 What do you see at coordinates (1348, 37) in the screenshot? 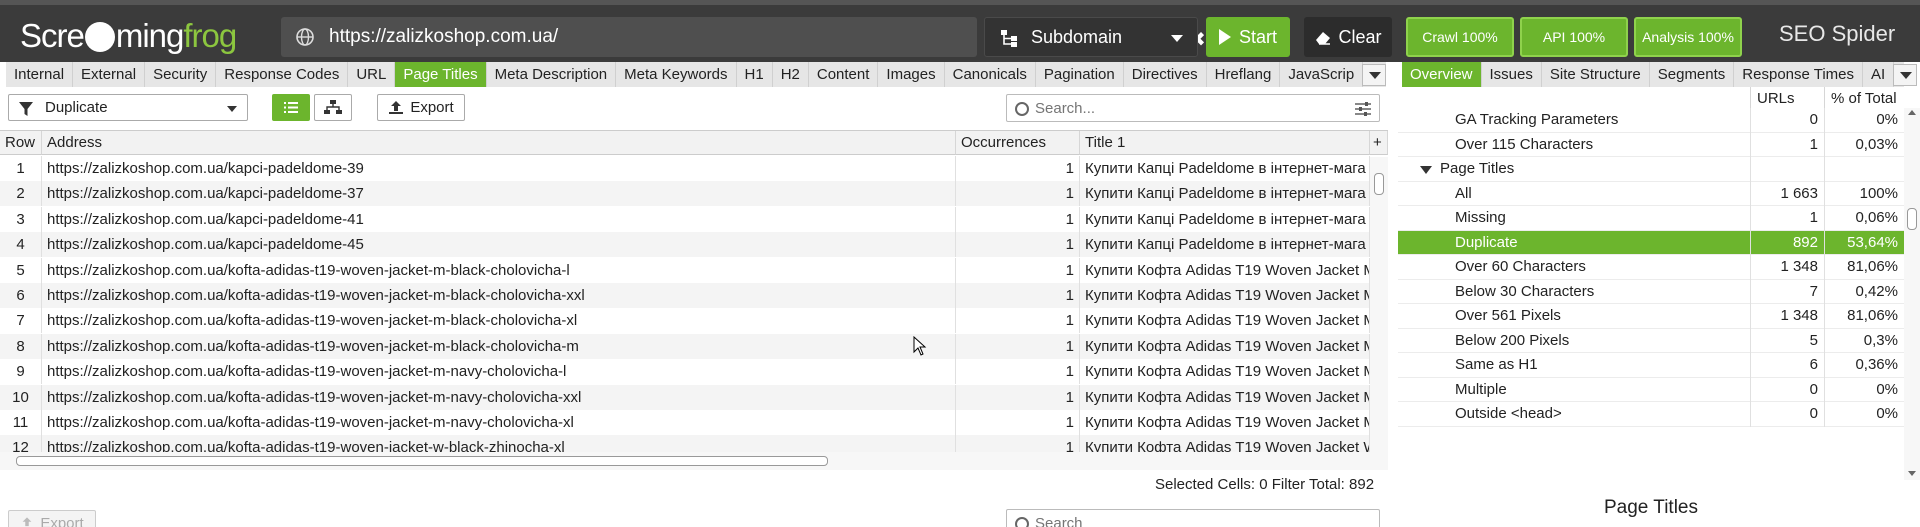
I see `clear-button: Clear` at bounding box center [1348, 37].